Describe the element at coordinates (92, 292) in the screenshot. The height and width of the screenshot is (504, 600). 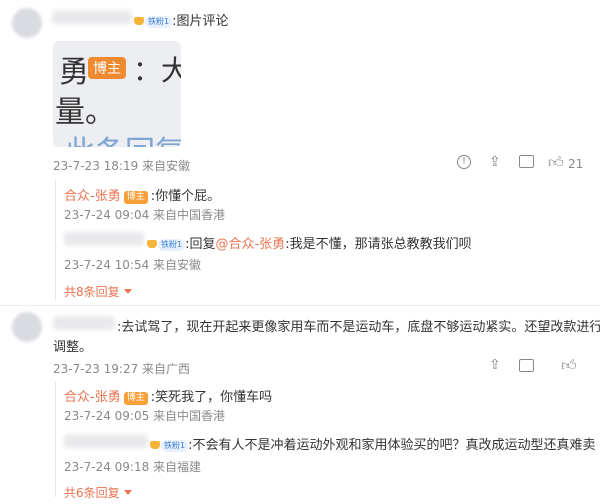
I see `more-replies-label: 共8条回复` at that location.